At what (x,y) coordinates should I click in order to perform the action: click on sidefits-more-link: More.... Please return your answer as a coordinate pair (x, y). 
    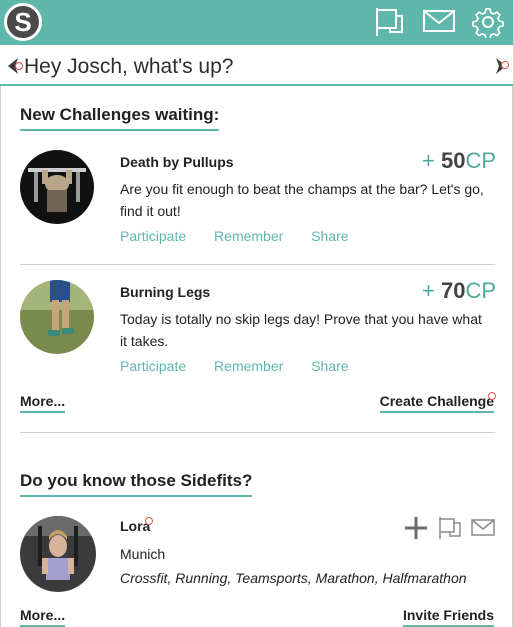
    Looking at the image, I should click on (43, 617).